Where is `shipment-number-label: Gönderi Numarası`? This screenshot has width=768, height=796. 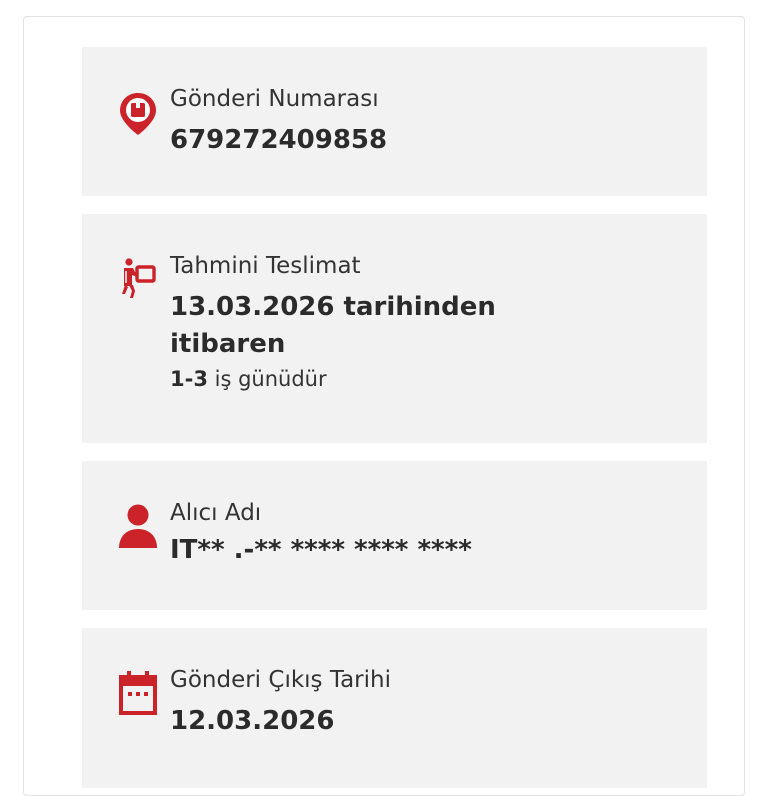
shipment-number-label: Gönderi Numarası is located at coordinates (274, 99).